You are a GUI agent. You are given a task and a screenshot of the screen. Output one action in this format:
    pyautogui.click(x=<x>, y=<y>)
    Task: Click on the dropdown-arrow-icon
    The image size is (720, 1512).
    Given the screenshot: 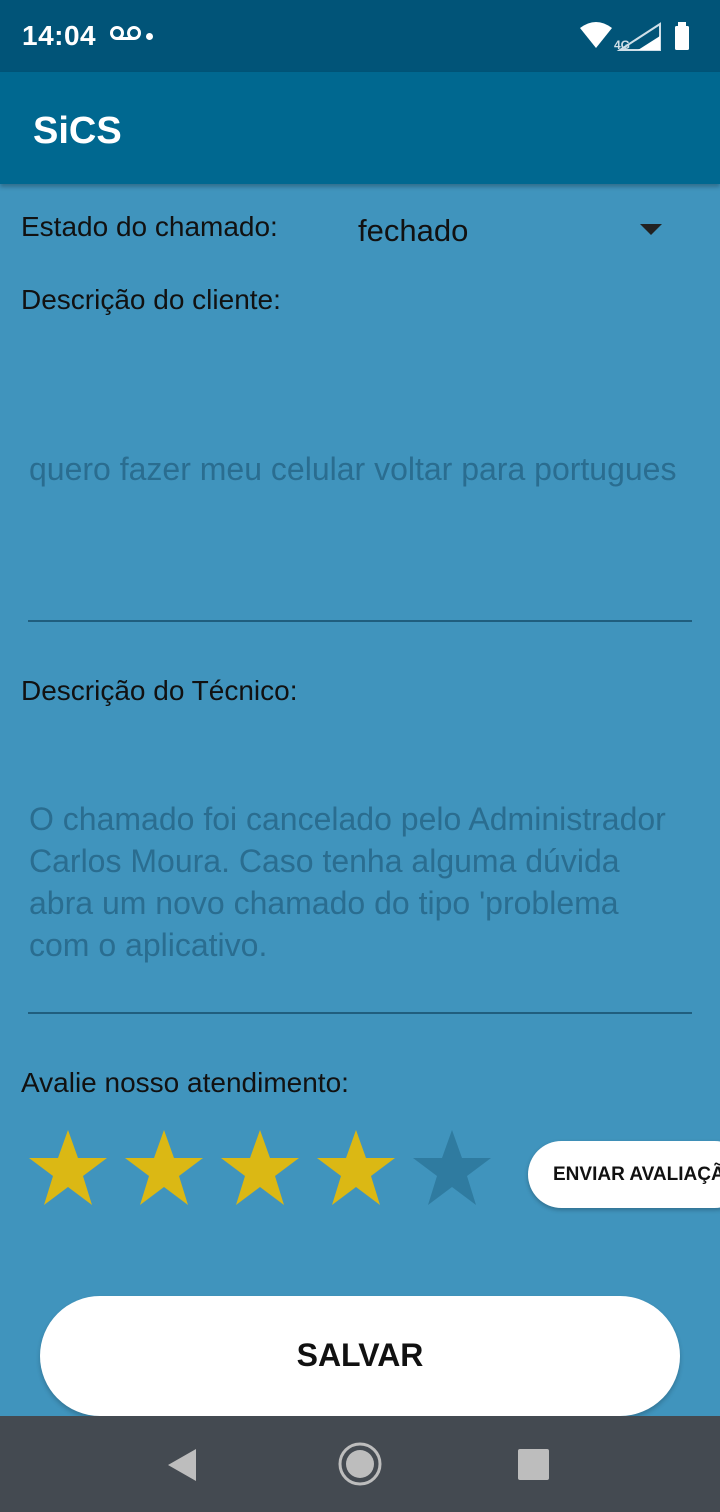 What is the action you would take?
    pyautogui.click(x=651, y=229)
    